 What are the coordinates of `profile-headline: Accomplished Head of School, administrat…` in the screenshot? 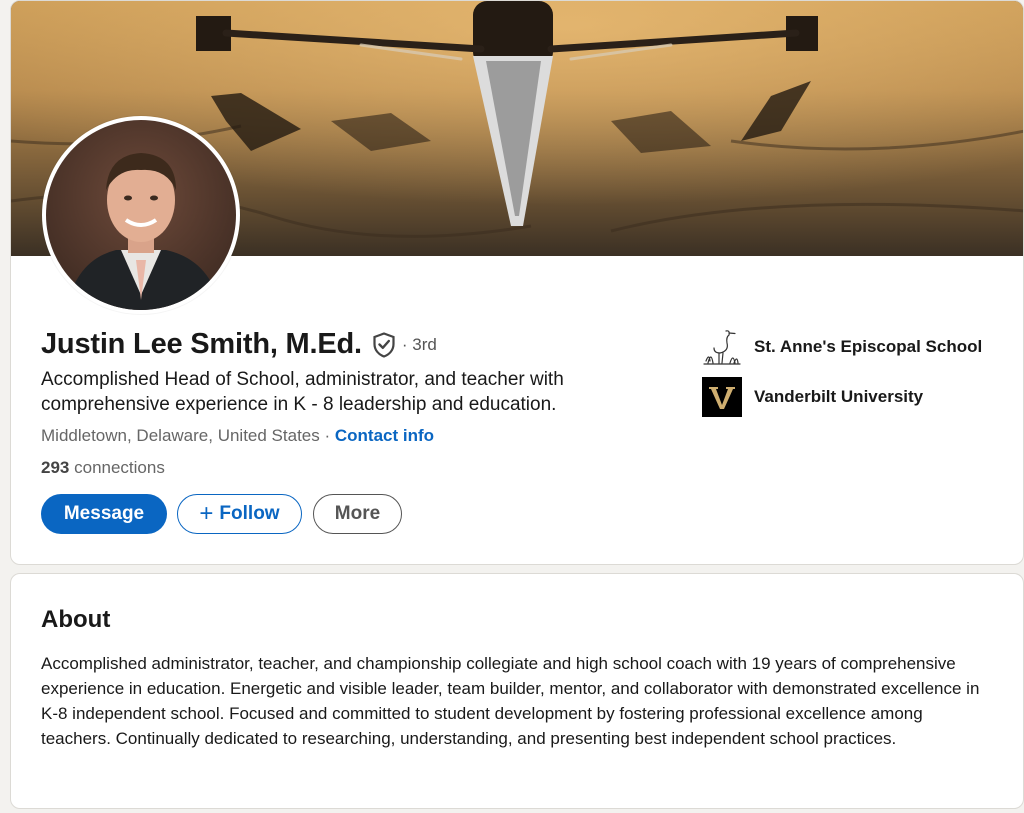 It's located at (302, 392).